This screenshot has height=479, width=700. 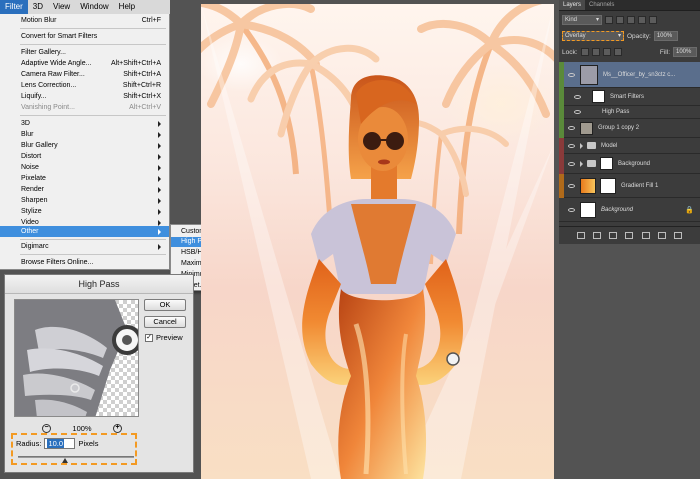 What do you see at coordinates (629, 128) in the screenshot?
I see `layer-row-group-copy: Group 1 copy 2` at bounding box center [629, 128].